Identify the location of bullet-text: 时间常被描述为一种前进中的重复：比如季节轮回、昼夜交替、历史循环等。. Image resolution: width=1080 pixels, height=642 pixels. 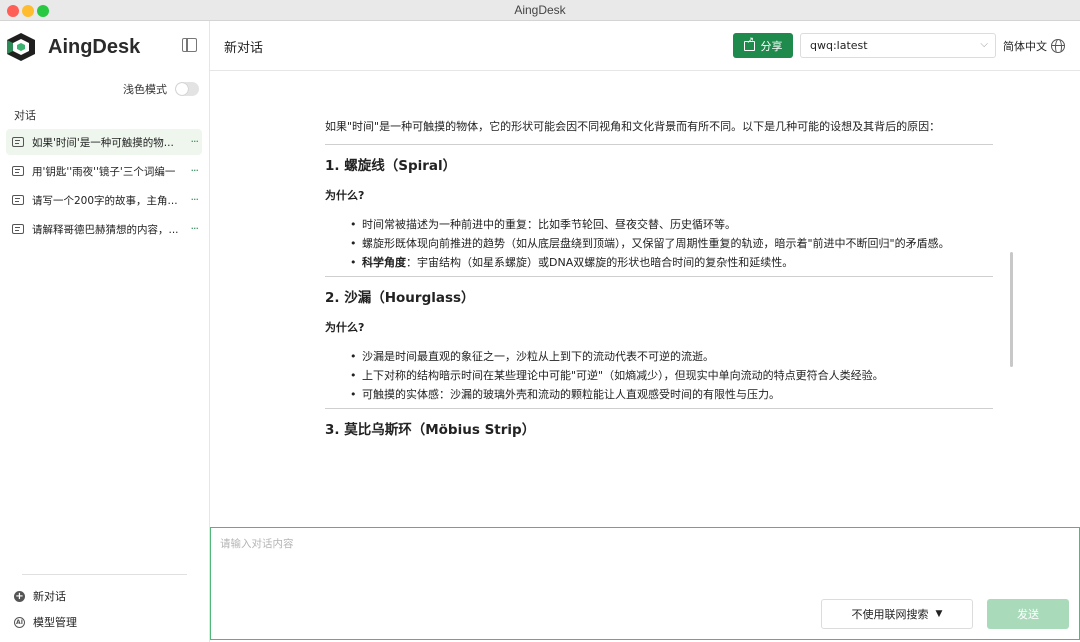
(549, 224).